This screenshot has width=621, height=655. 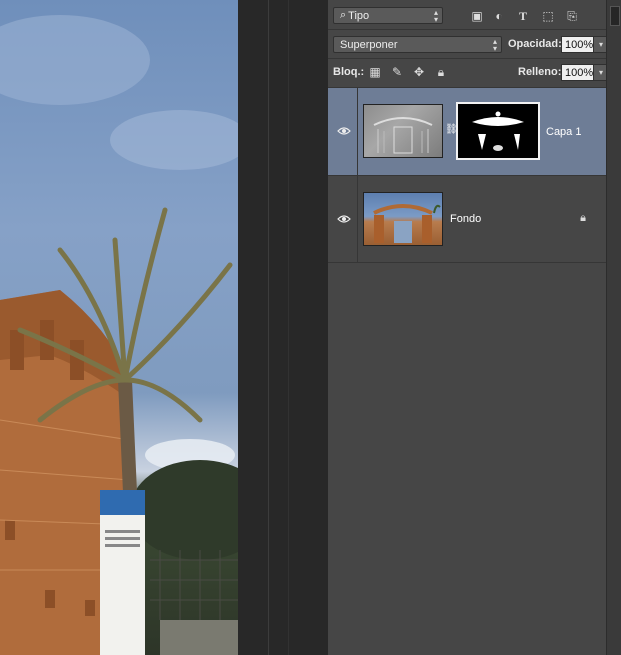 I want to click on lock-icon: 🔒︎, so click(x=583, y=218).